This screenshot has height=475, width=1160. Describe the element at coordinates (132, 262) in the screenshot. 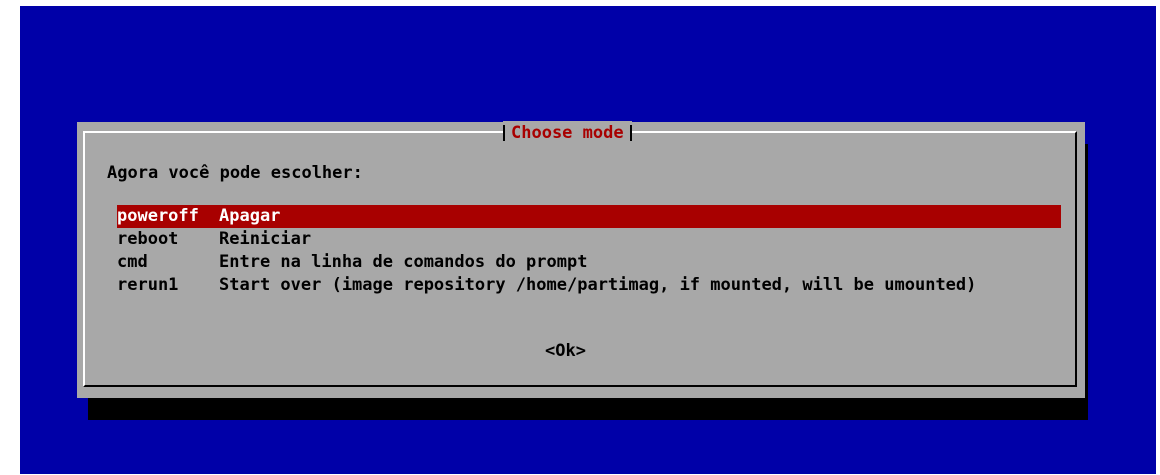

I see `menu-item-tag: cmd` at that location.